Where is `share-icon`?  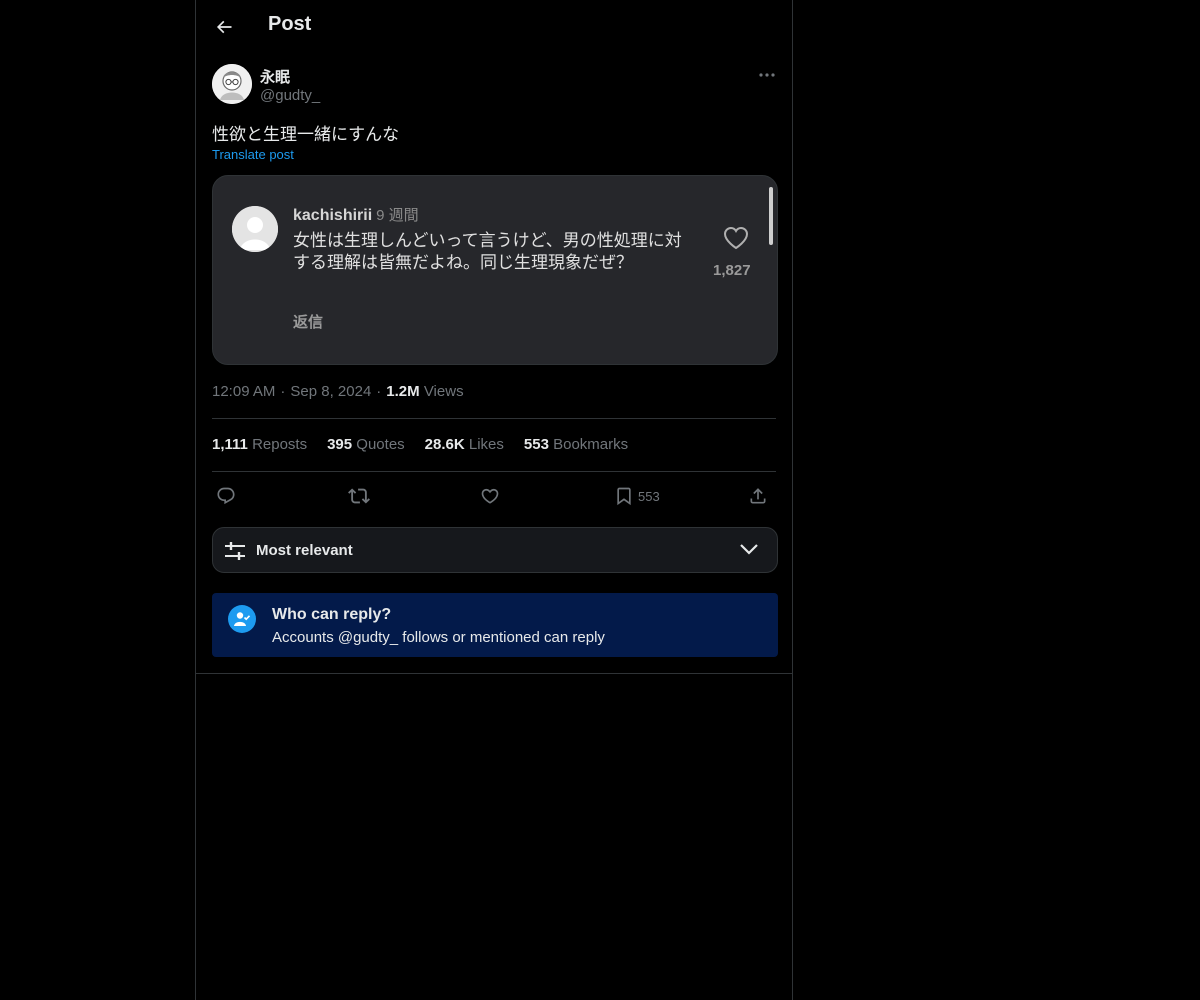 share-icon is located at coordinates (758, 496).